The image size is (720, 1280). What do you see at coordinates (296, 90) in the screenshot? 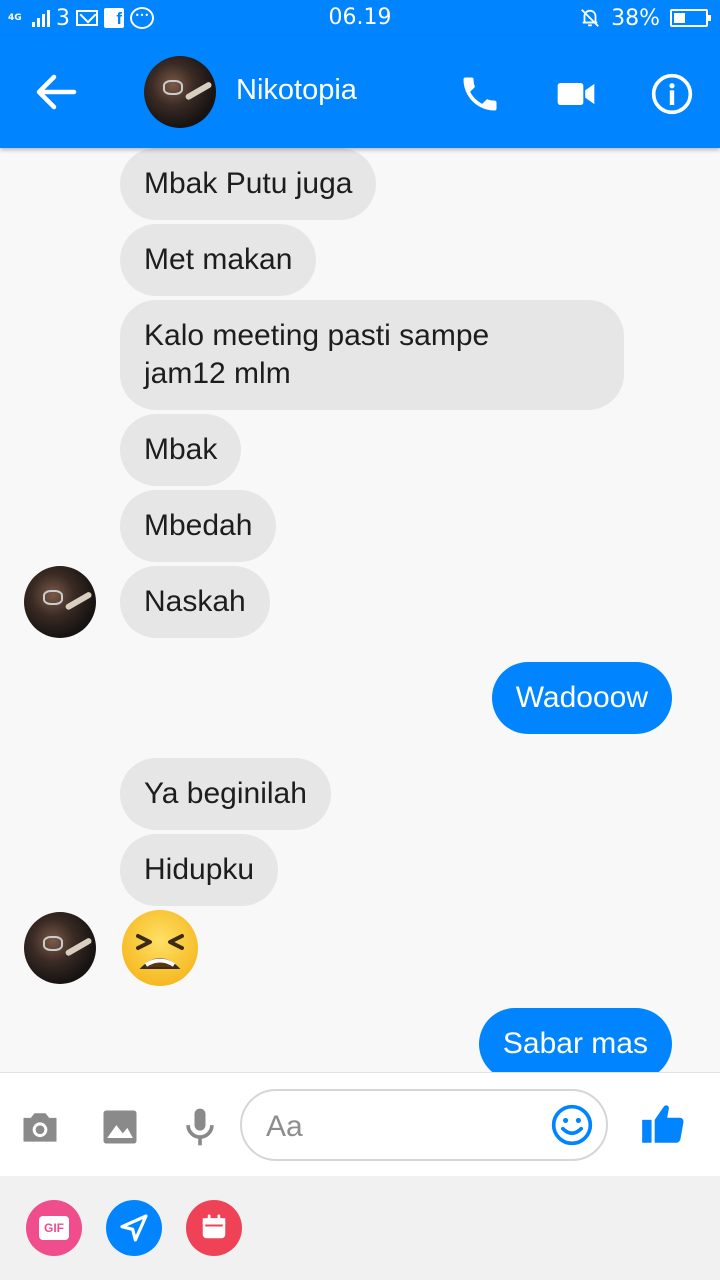
I see `contact-name: Nikotopia` at bounding box center [296, 90].